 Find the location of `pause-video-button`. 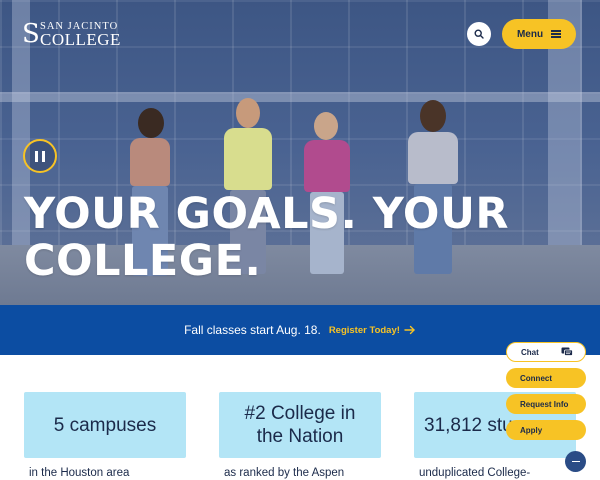

pause-video-button is located at coordinates (40, 156).